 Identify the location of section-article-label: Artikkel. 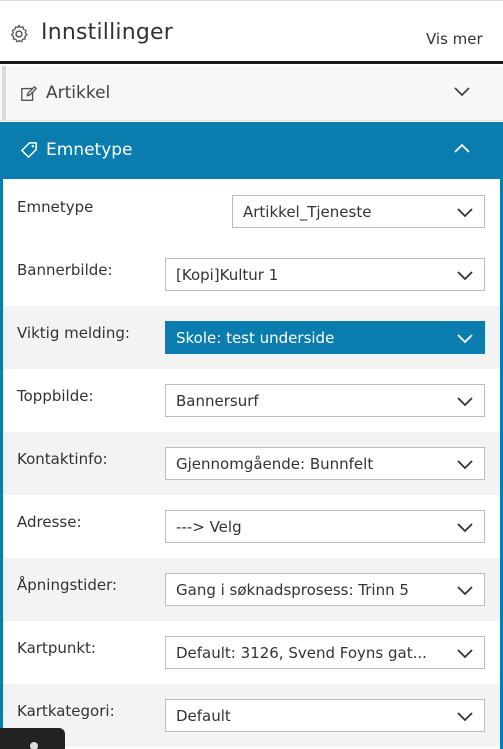
(78, 93).